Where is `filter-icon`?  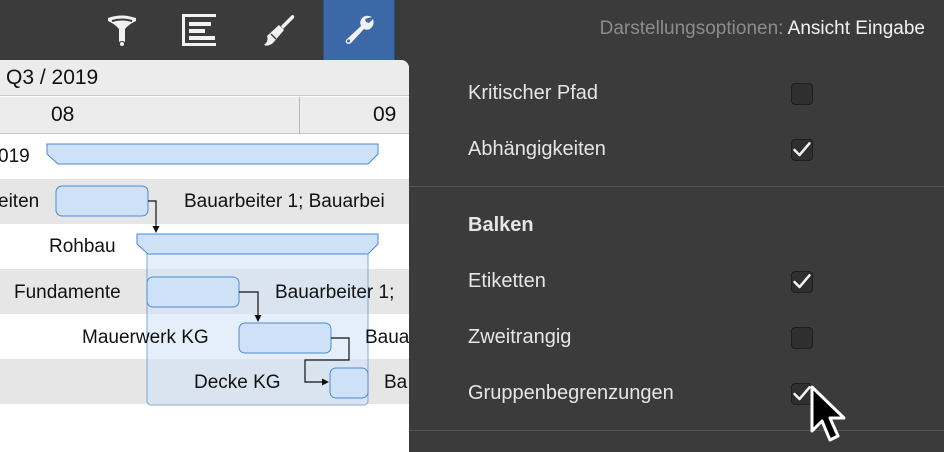
filter-icon is located at coordinates (122, 30).